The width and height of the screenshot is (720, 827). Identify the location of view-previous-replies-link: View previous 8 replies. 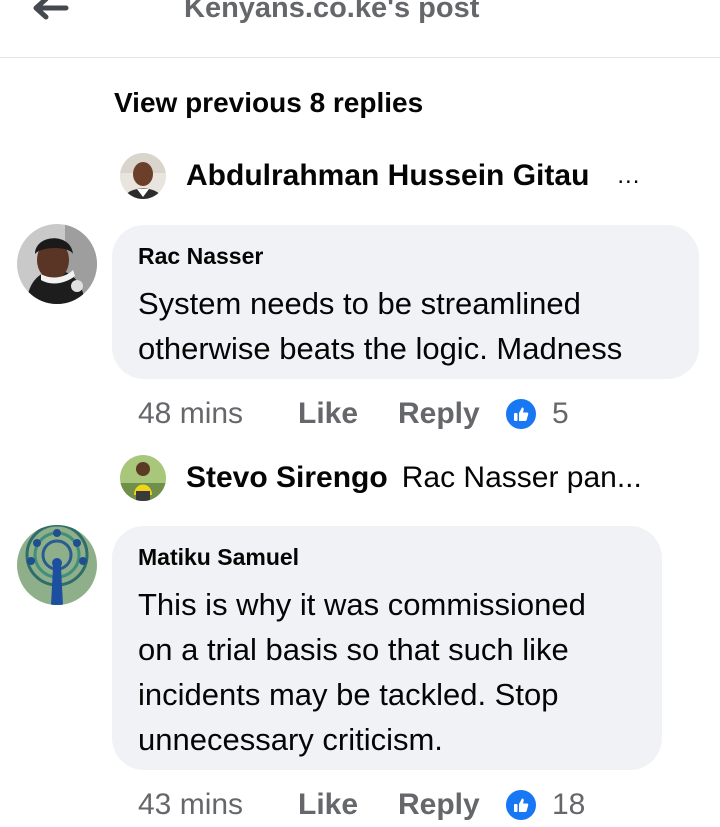
(268, 103).